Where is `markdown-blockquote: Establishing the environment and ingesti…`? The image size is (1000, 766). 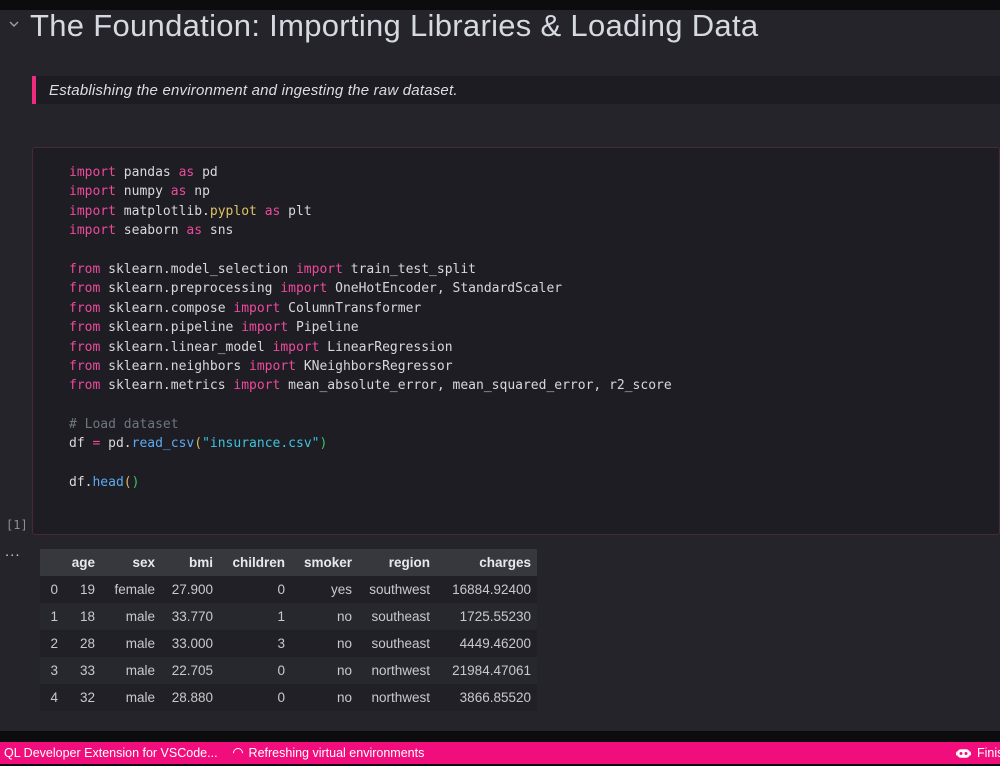
markdown-blockquote: Establishing the environment and ingesti… is located at coordinates (516, 90).